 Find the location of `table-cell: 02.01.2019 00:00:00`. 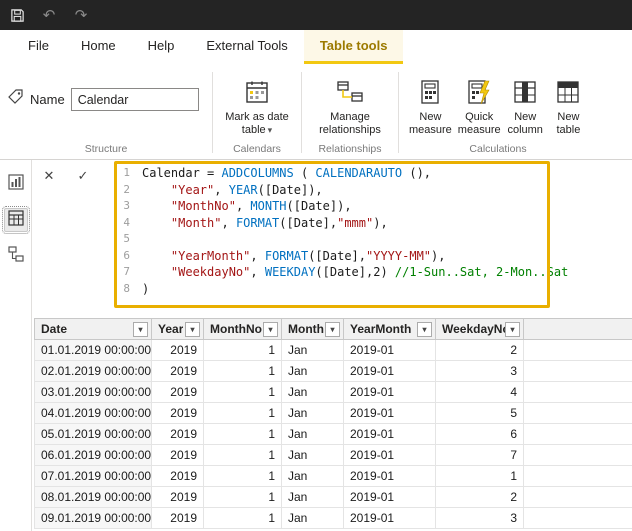

table-cell: 02.01.2019 00:00:00 is located at coordinates (93, 371).